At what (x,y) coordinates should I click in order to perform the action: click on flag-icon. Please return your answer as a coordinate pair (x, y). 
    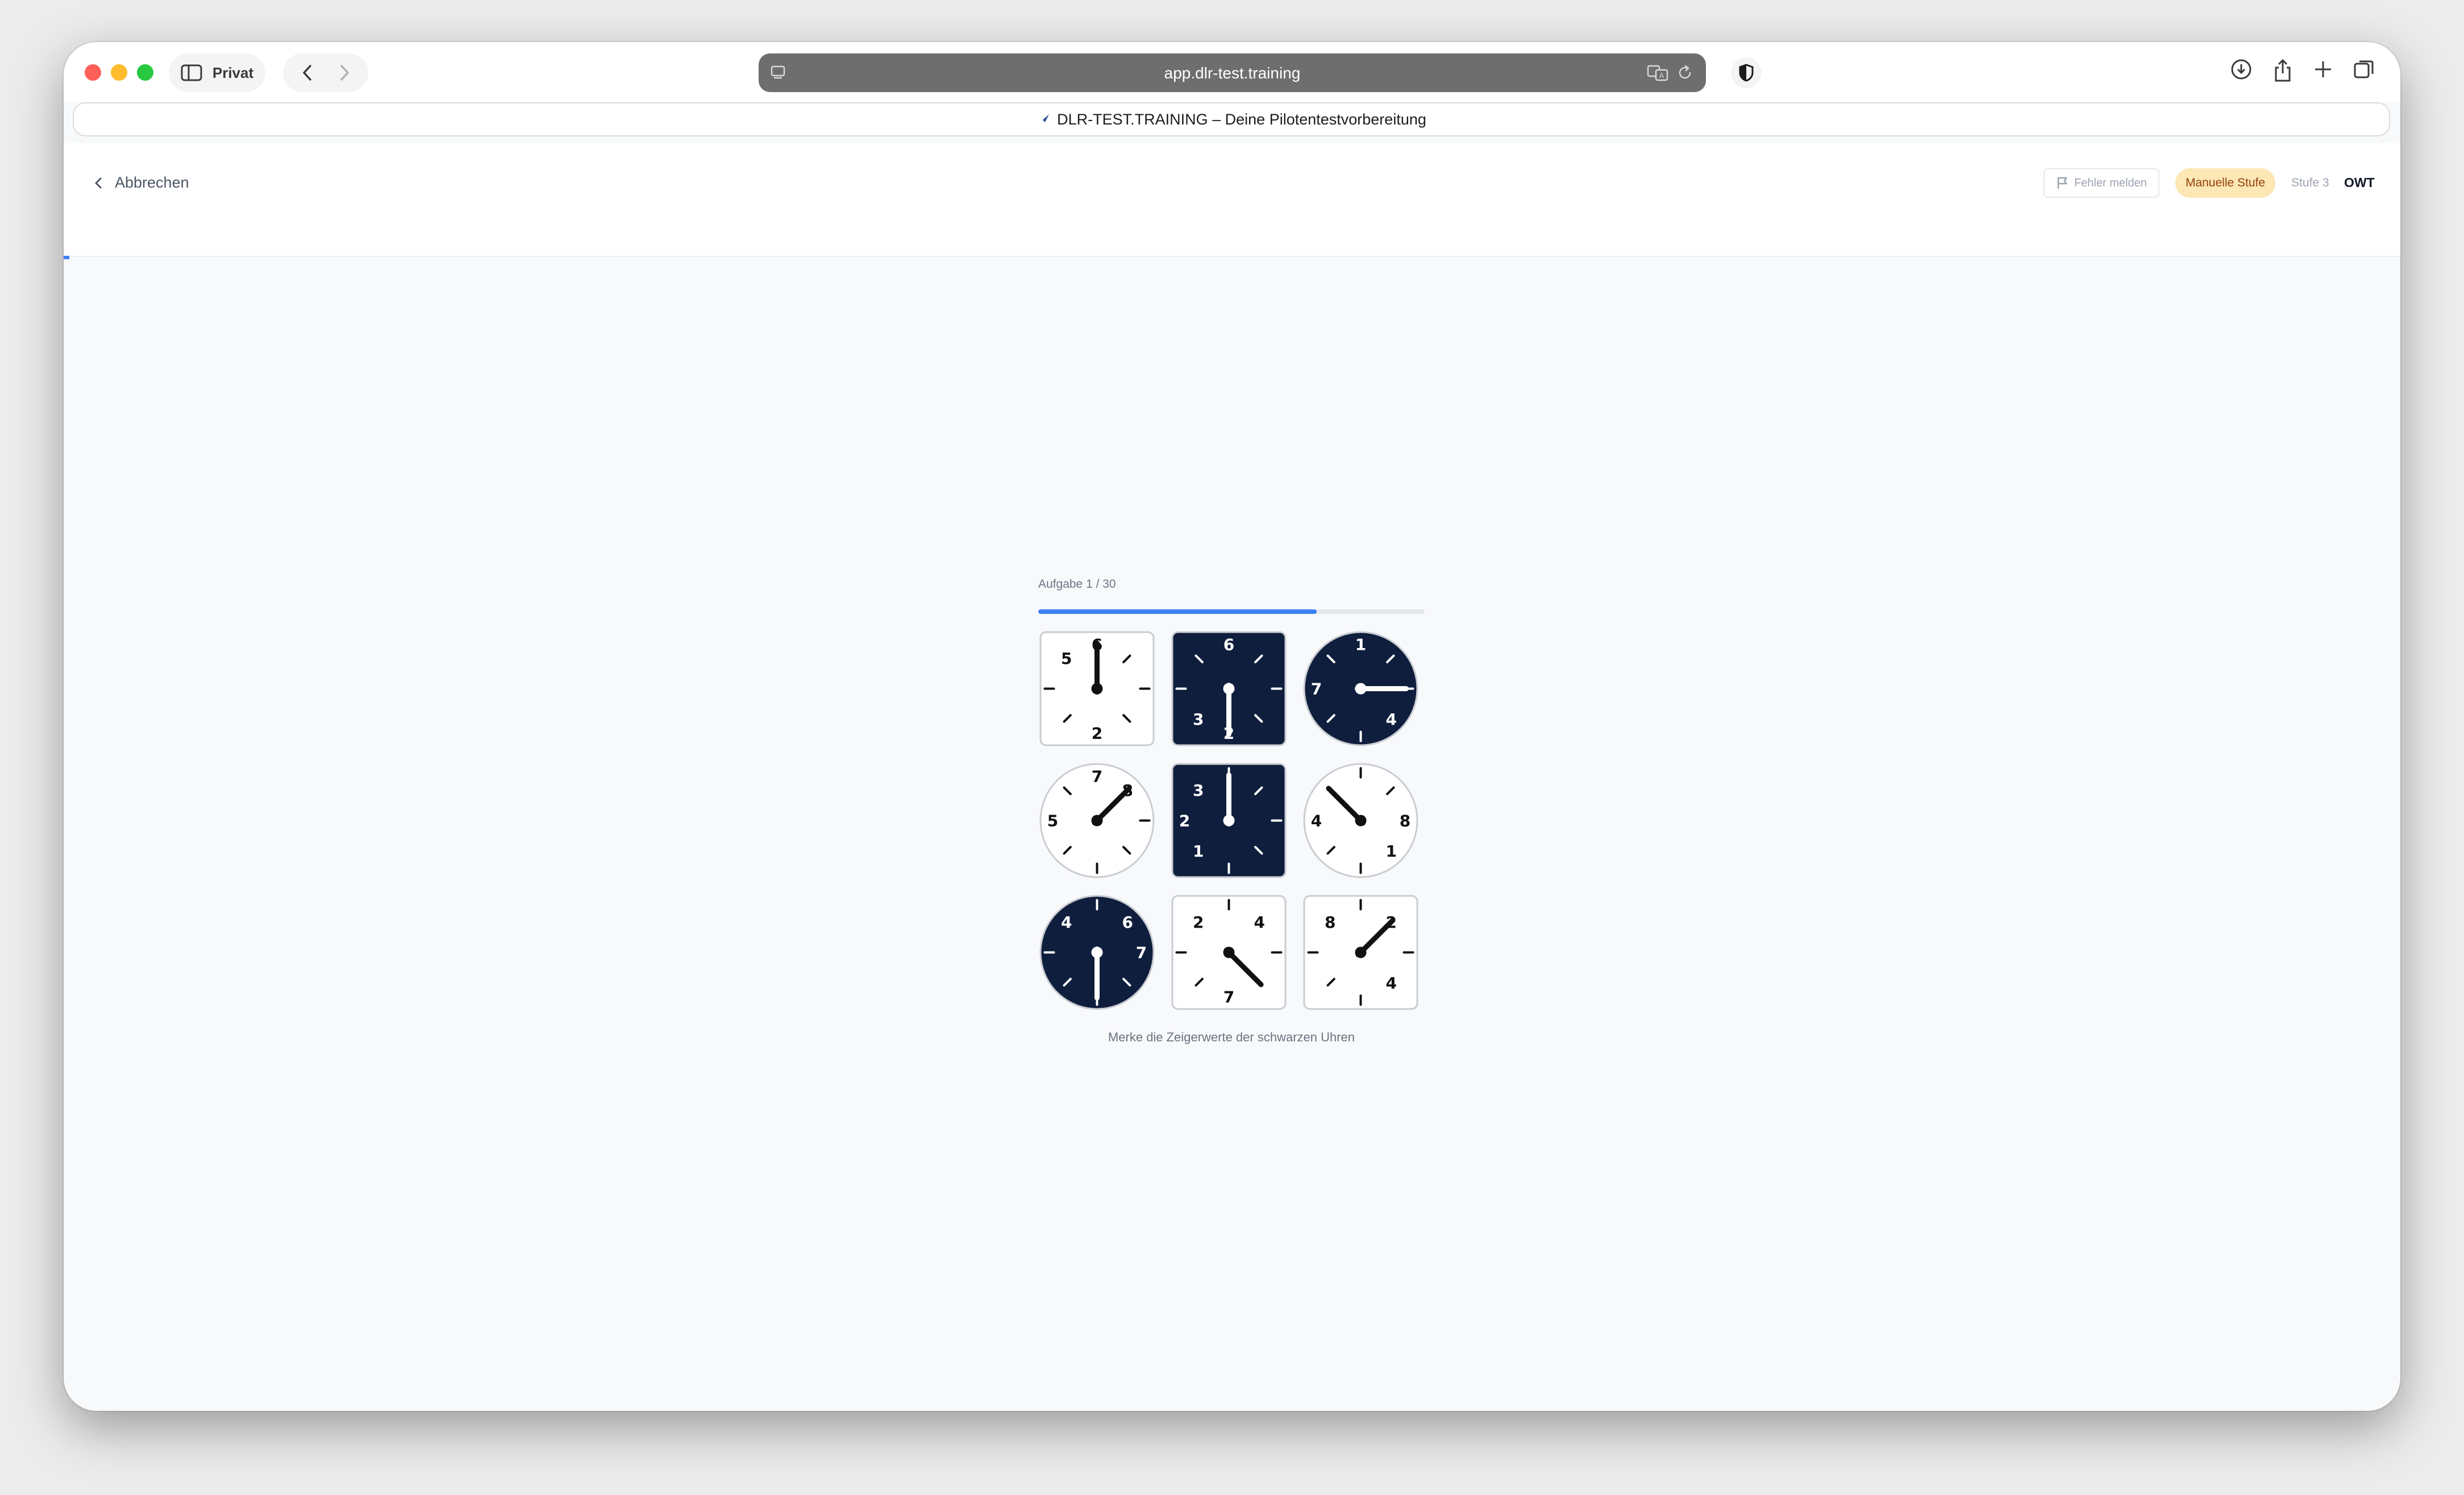
    Looking at the image, I should click on (2062, 183).